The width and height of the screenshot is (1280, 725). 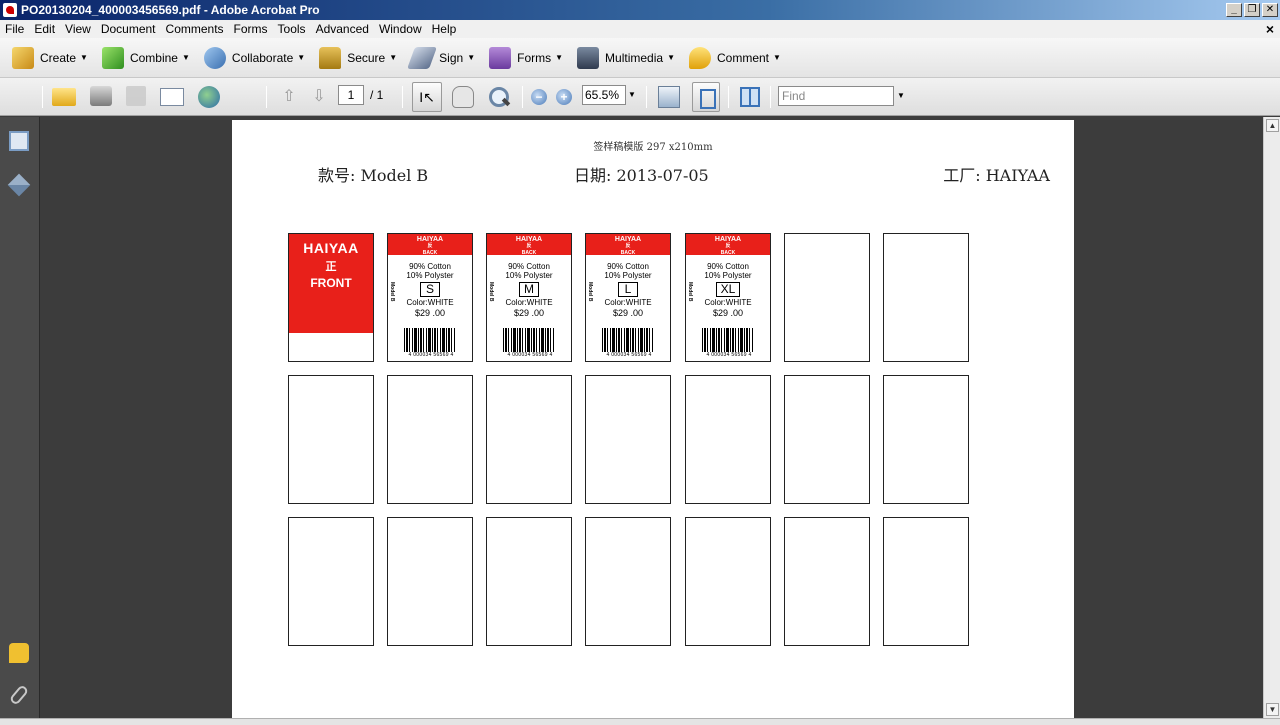 What do you see at coordinates (728, 275) in the screenshot?
I see `fabric-line-2: 10% Polyster` at bounding box center [728, 275].